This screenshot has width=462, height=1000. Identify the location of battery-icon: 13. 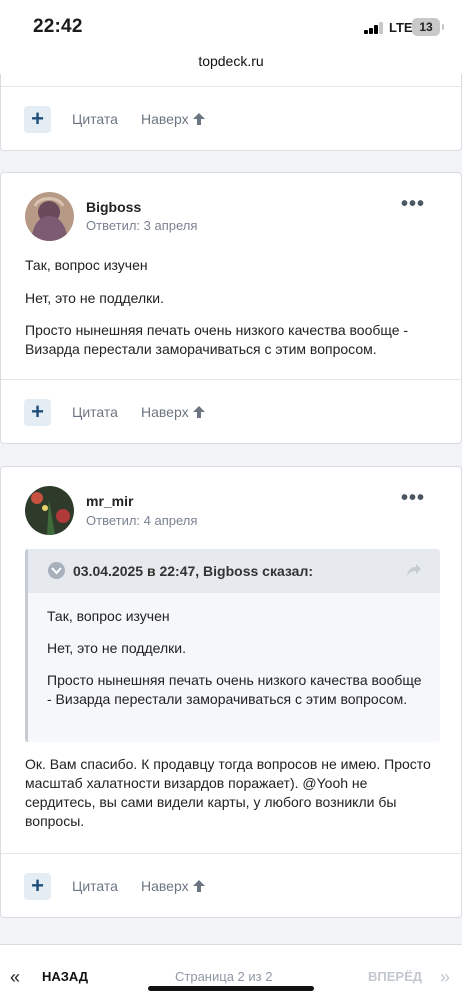
(428, 27).